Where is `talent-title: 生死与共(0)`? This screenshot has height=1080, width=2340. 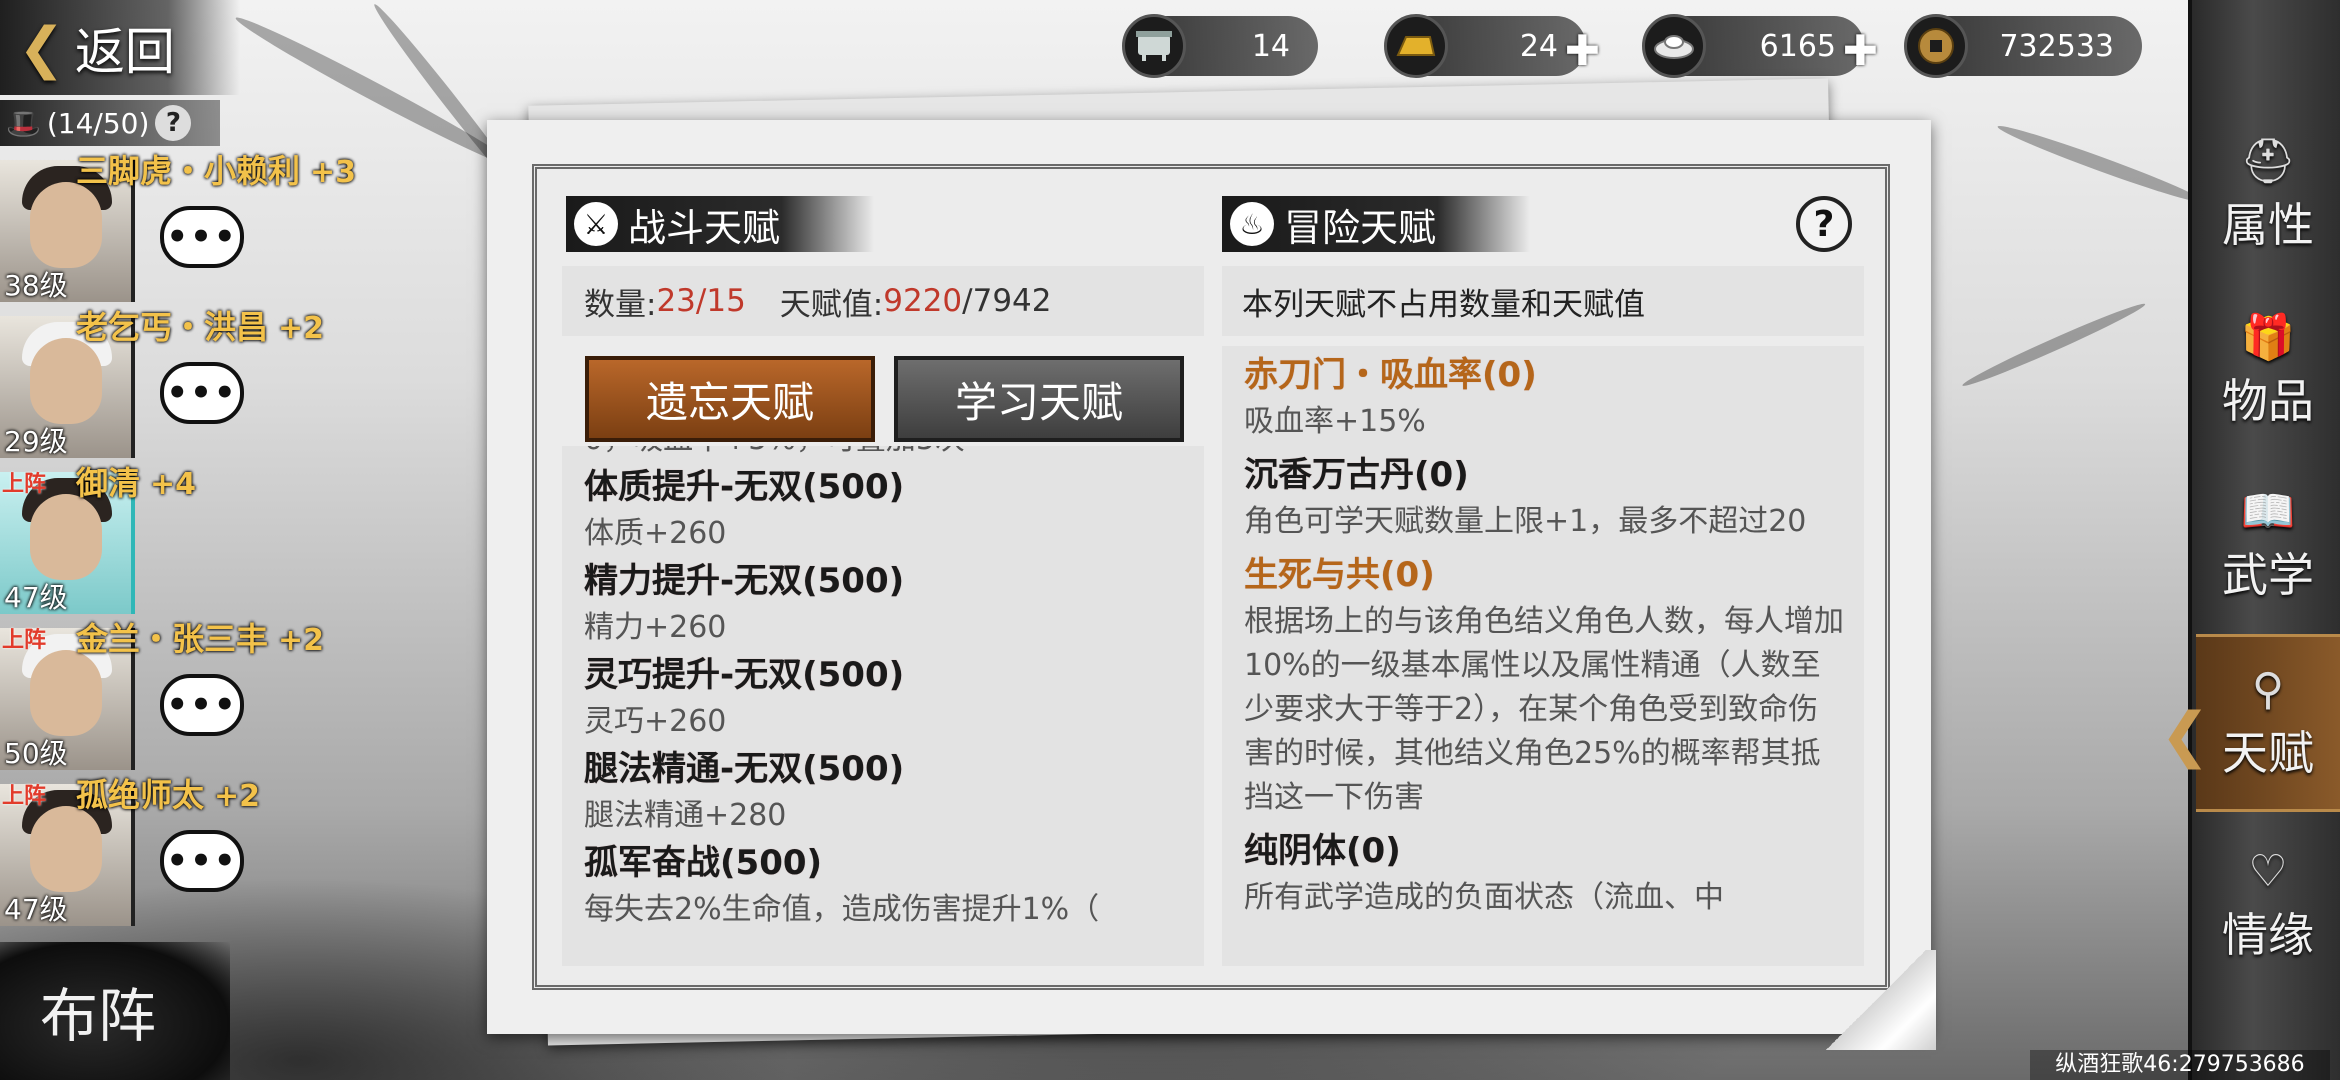
talent-title: 生死与共(0) is located at coordinates (1339, 575).